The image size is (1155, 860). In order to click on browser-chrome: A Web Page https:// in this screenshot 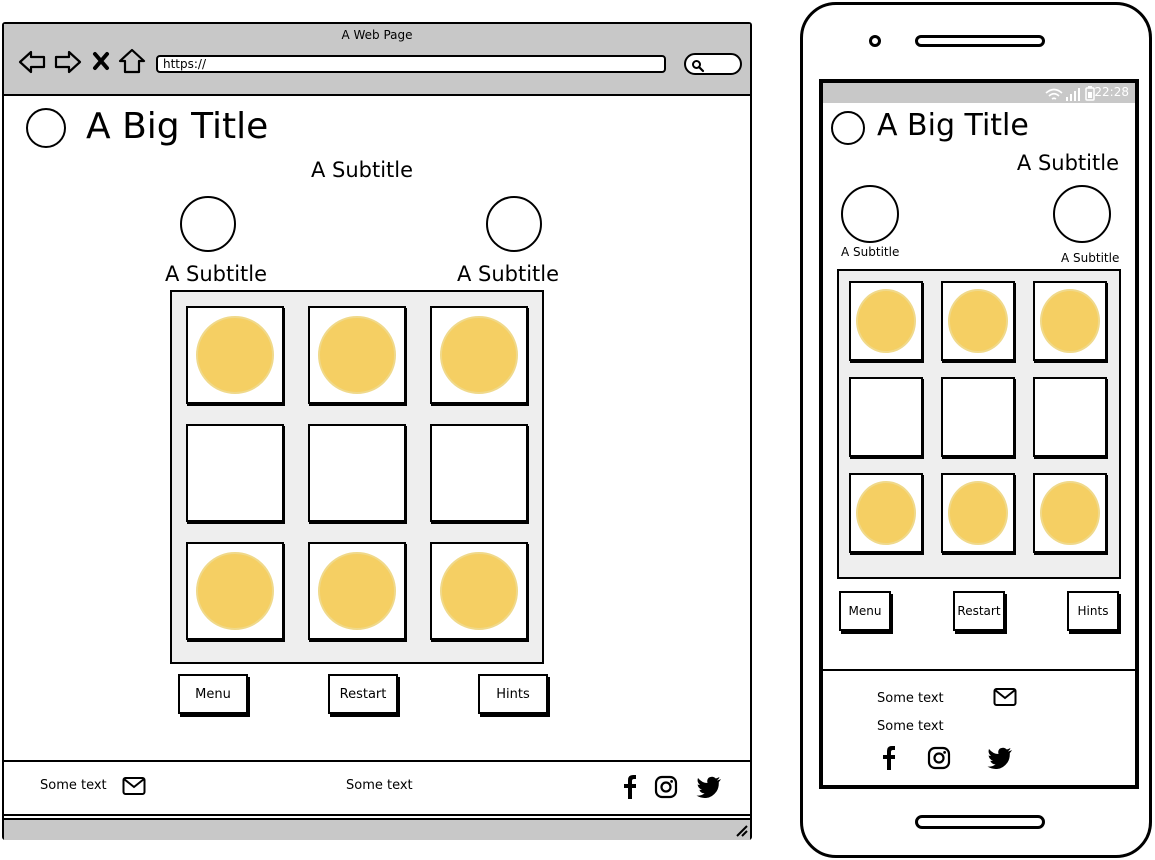, I will do `click(377, 60)`.